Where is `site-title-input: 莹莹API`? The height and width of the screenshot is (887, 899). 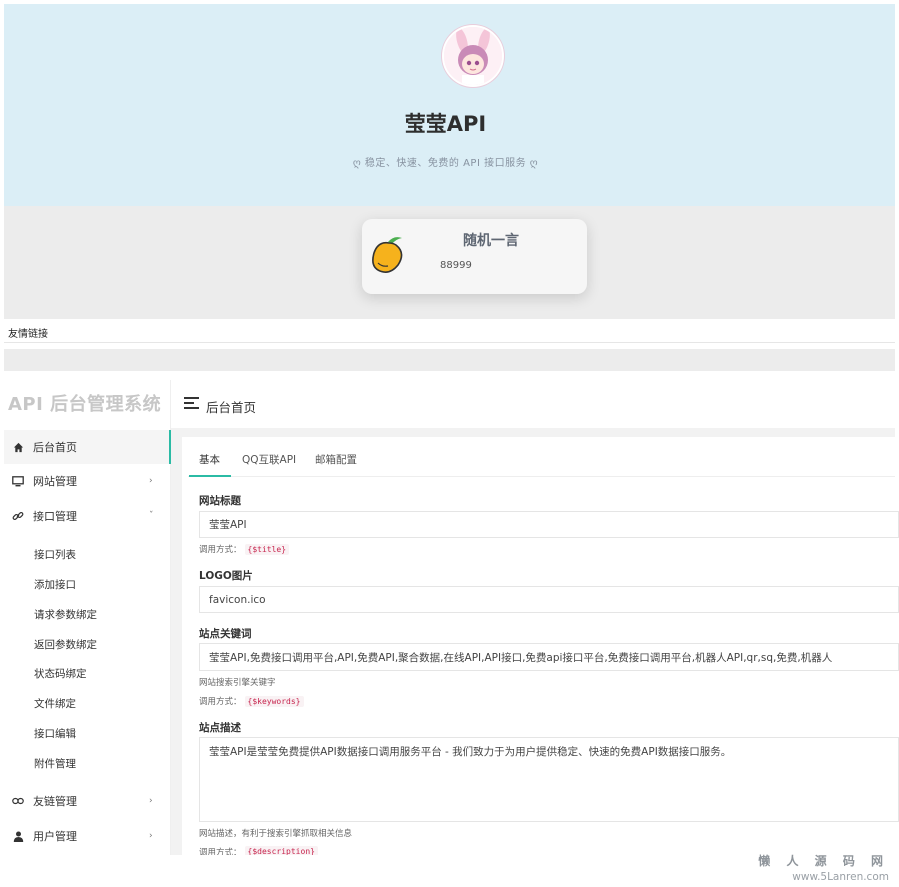 site-title-input: 莹莹API is located at coordinates (549, 524).